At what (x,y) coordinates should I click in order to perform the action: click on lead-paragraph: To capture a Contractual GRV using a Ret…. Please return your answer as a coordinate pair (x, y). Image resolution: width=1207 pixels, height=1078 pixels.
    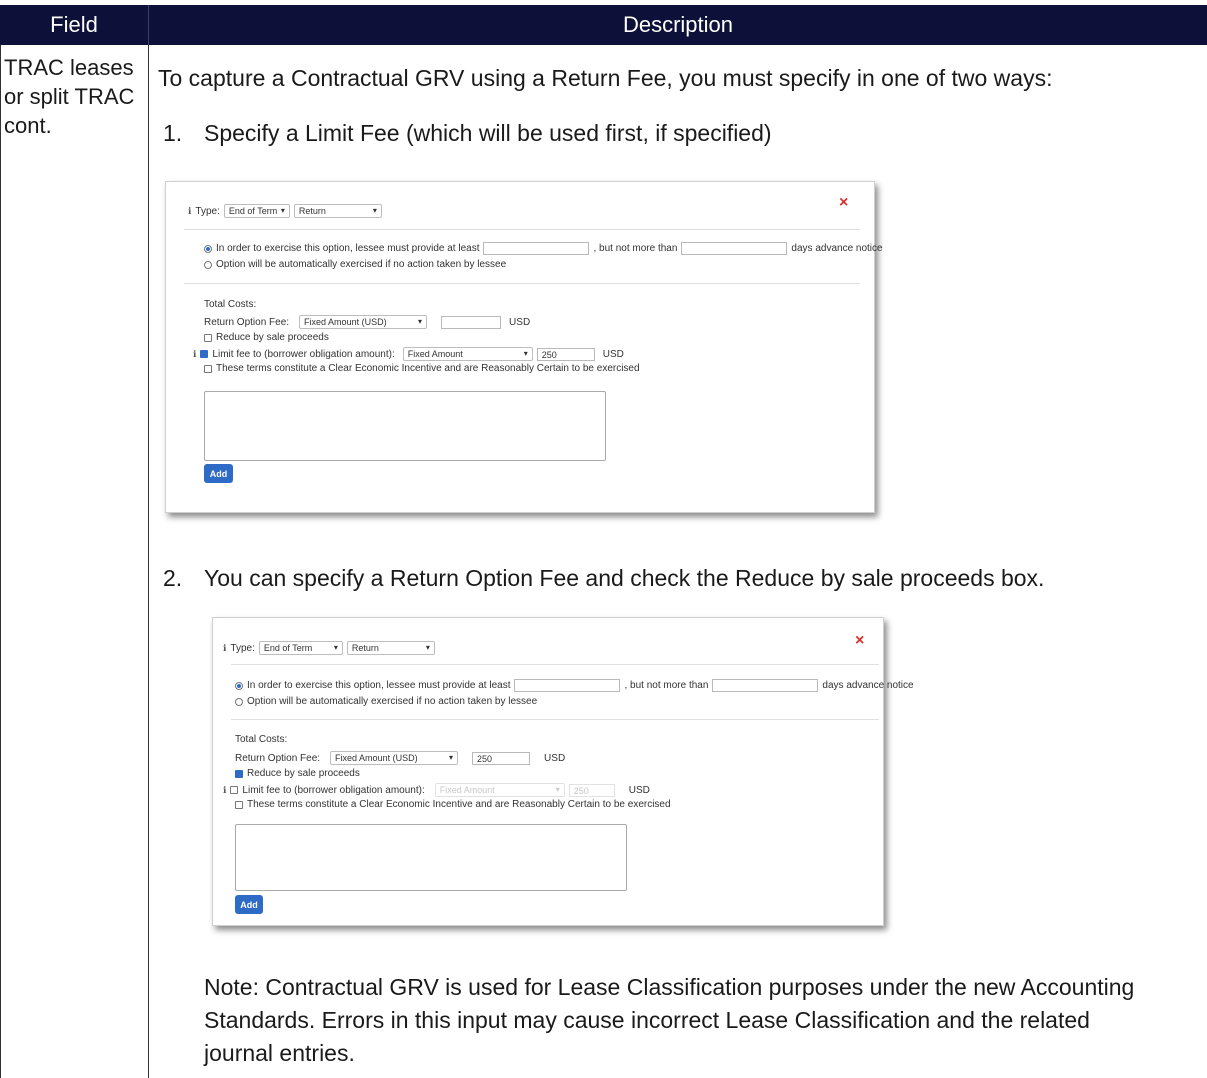
    Looking at the image, I should click on (605, 78).